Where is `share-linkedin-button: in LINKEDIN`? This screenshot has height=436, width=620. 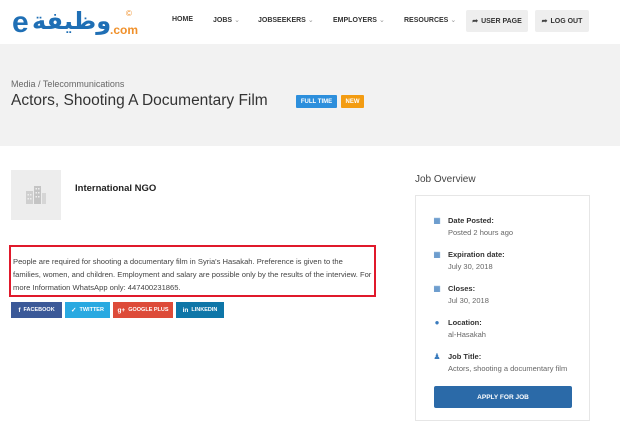 share-linkedin-button: in LINKEDIN is located at coordinates (200, 310).